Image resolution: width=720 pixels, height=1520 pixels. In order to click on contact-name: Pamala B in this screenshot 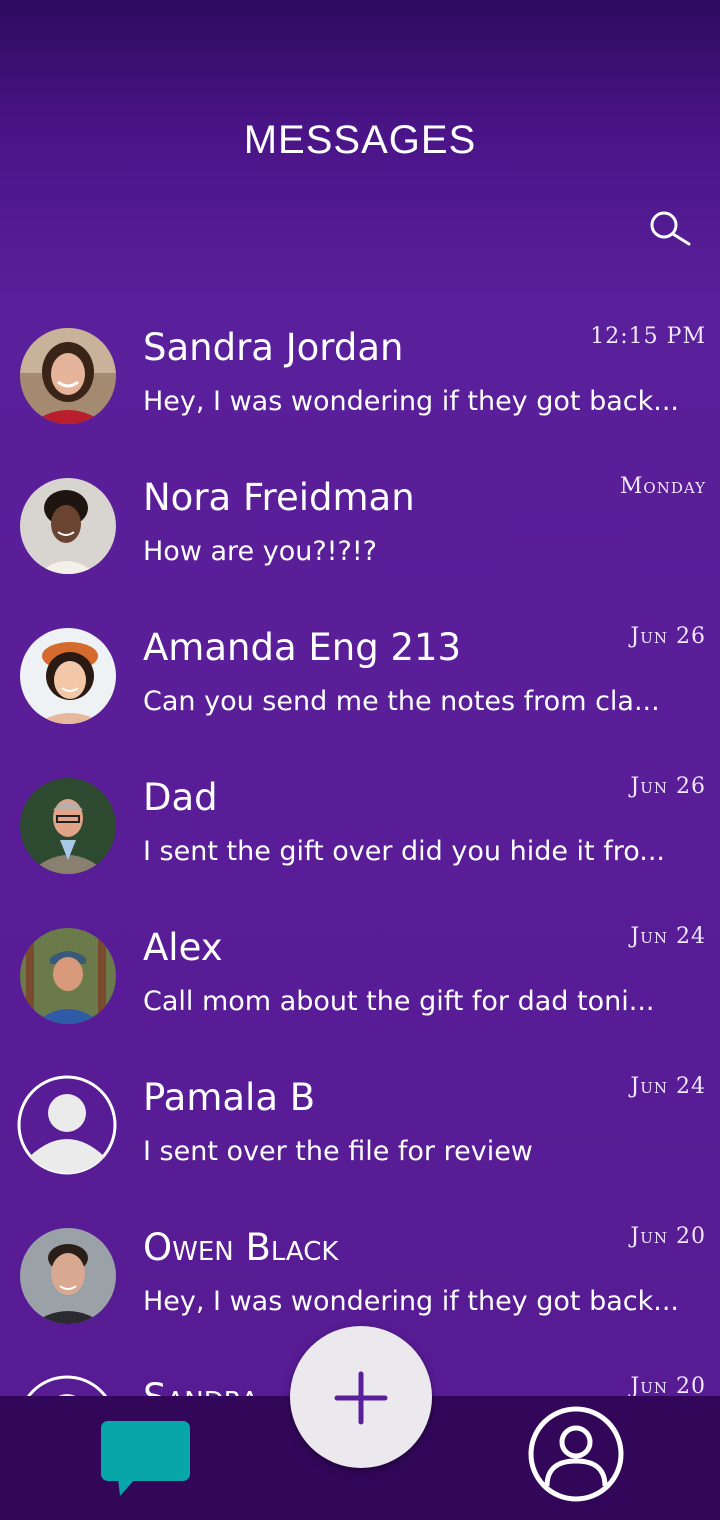, I will do `click(229, 1097)`.